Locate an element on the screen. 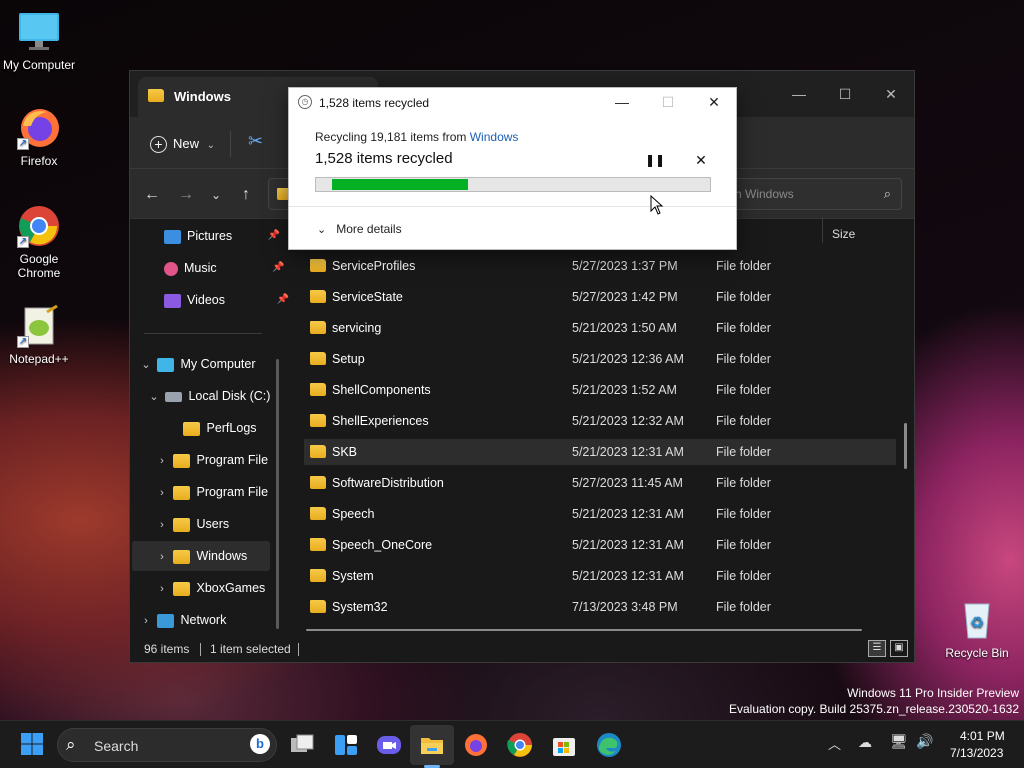 This screenshot has width=1024, height=768. taskbar-search-box: ⌕ Search b is located at coordinates (167, 745).